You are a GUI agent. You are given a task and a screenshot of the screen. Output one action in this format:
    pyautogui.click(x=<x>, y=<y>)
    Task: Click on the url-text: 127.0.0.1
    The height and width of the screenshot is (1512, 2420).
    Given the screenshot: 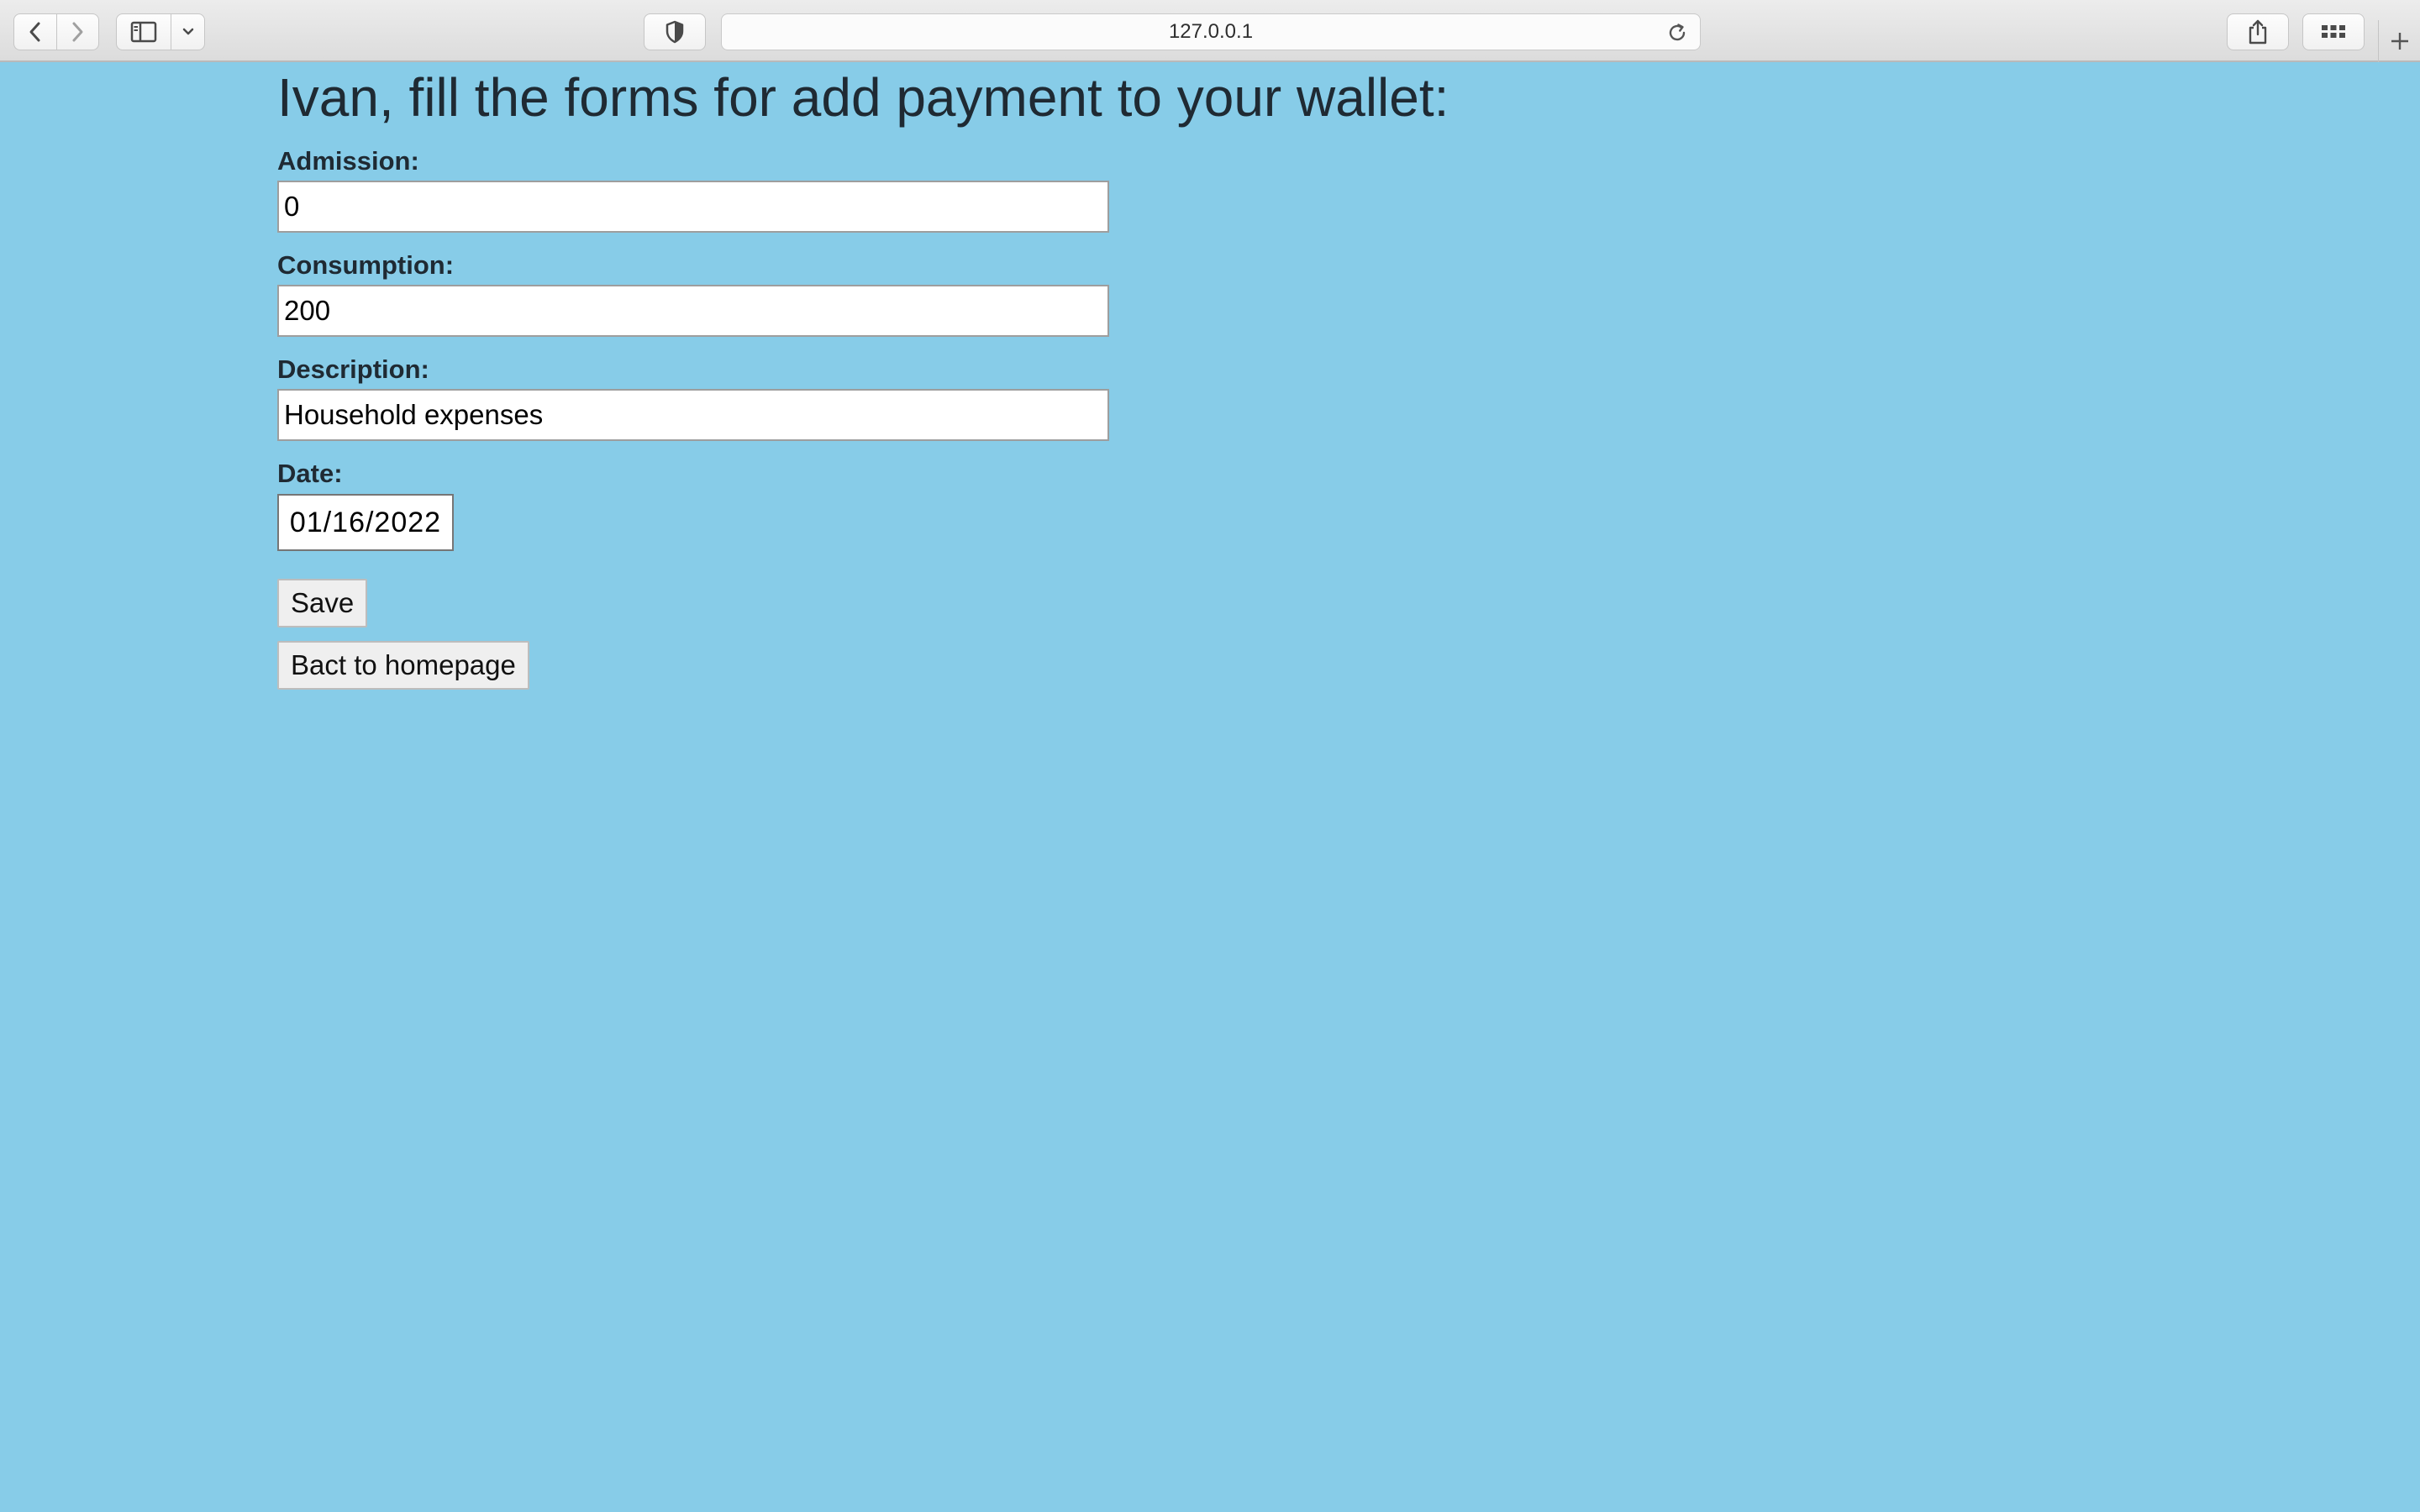 What is the action you would take?
    pyautogui.click(x=1211, y=31)
    